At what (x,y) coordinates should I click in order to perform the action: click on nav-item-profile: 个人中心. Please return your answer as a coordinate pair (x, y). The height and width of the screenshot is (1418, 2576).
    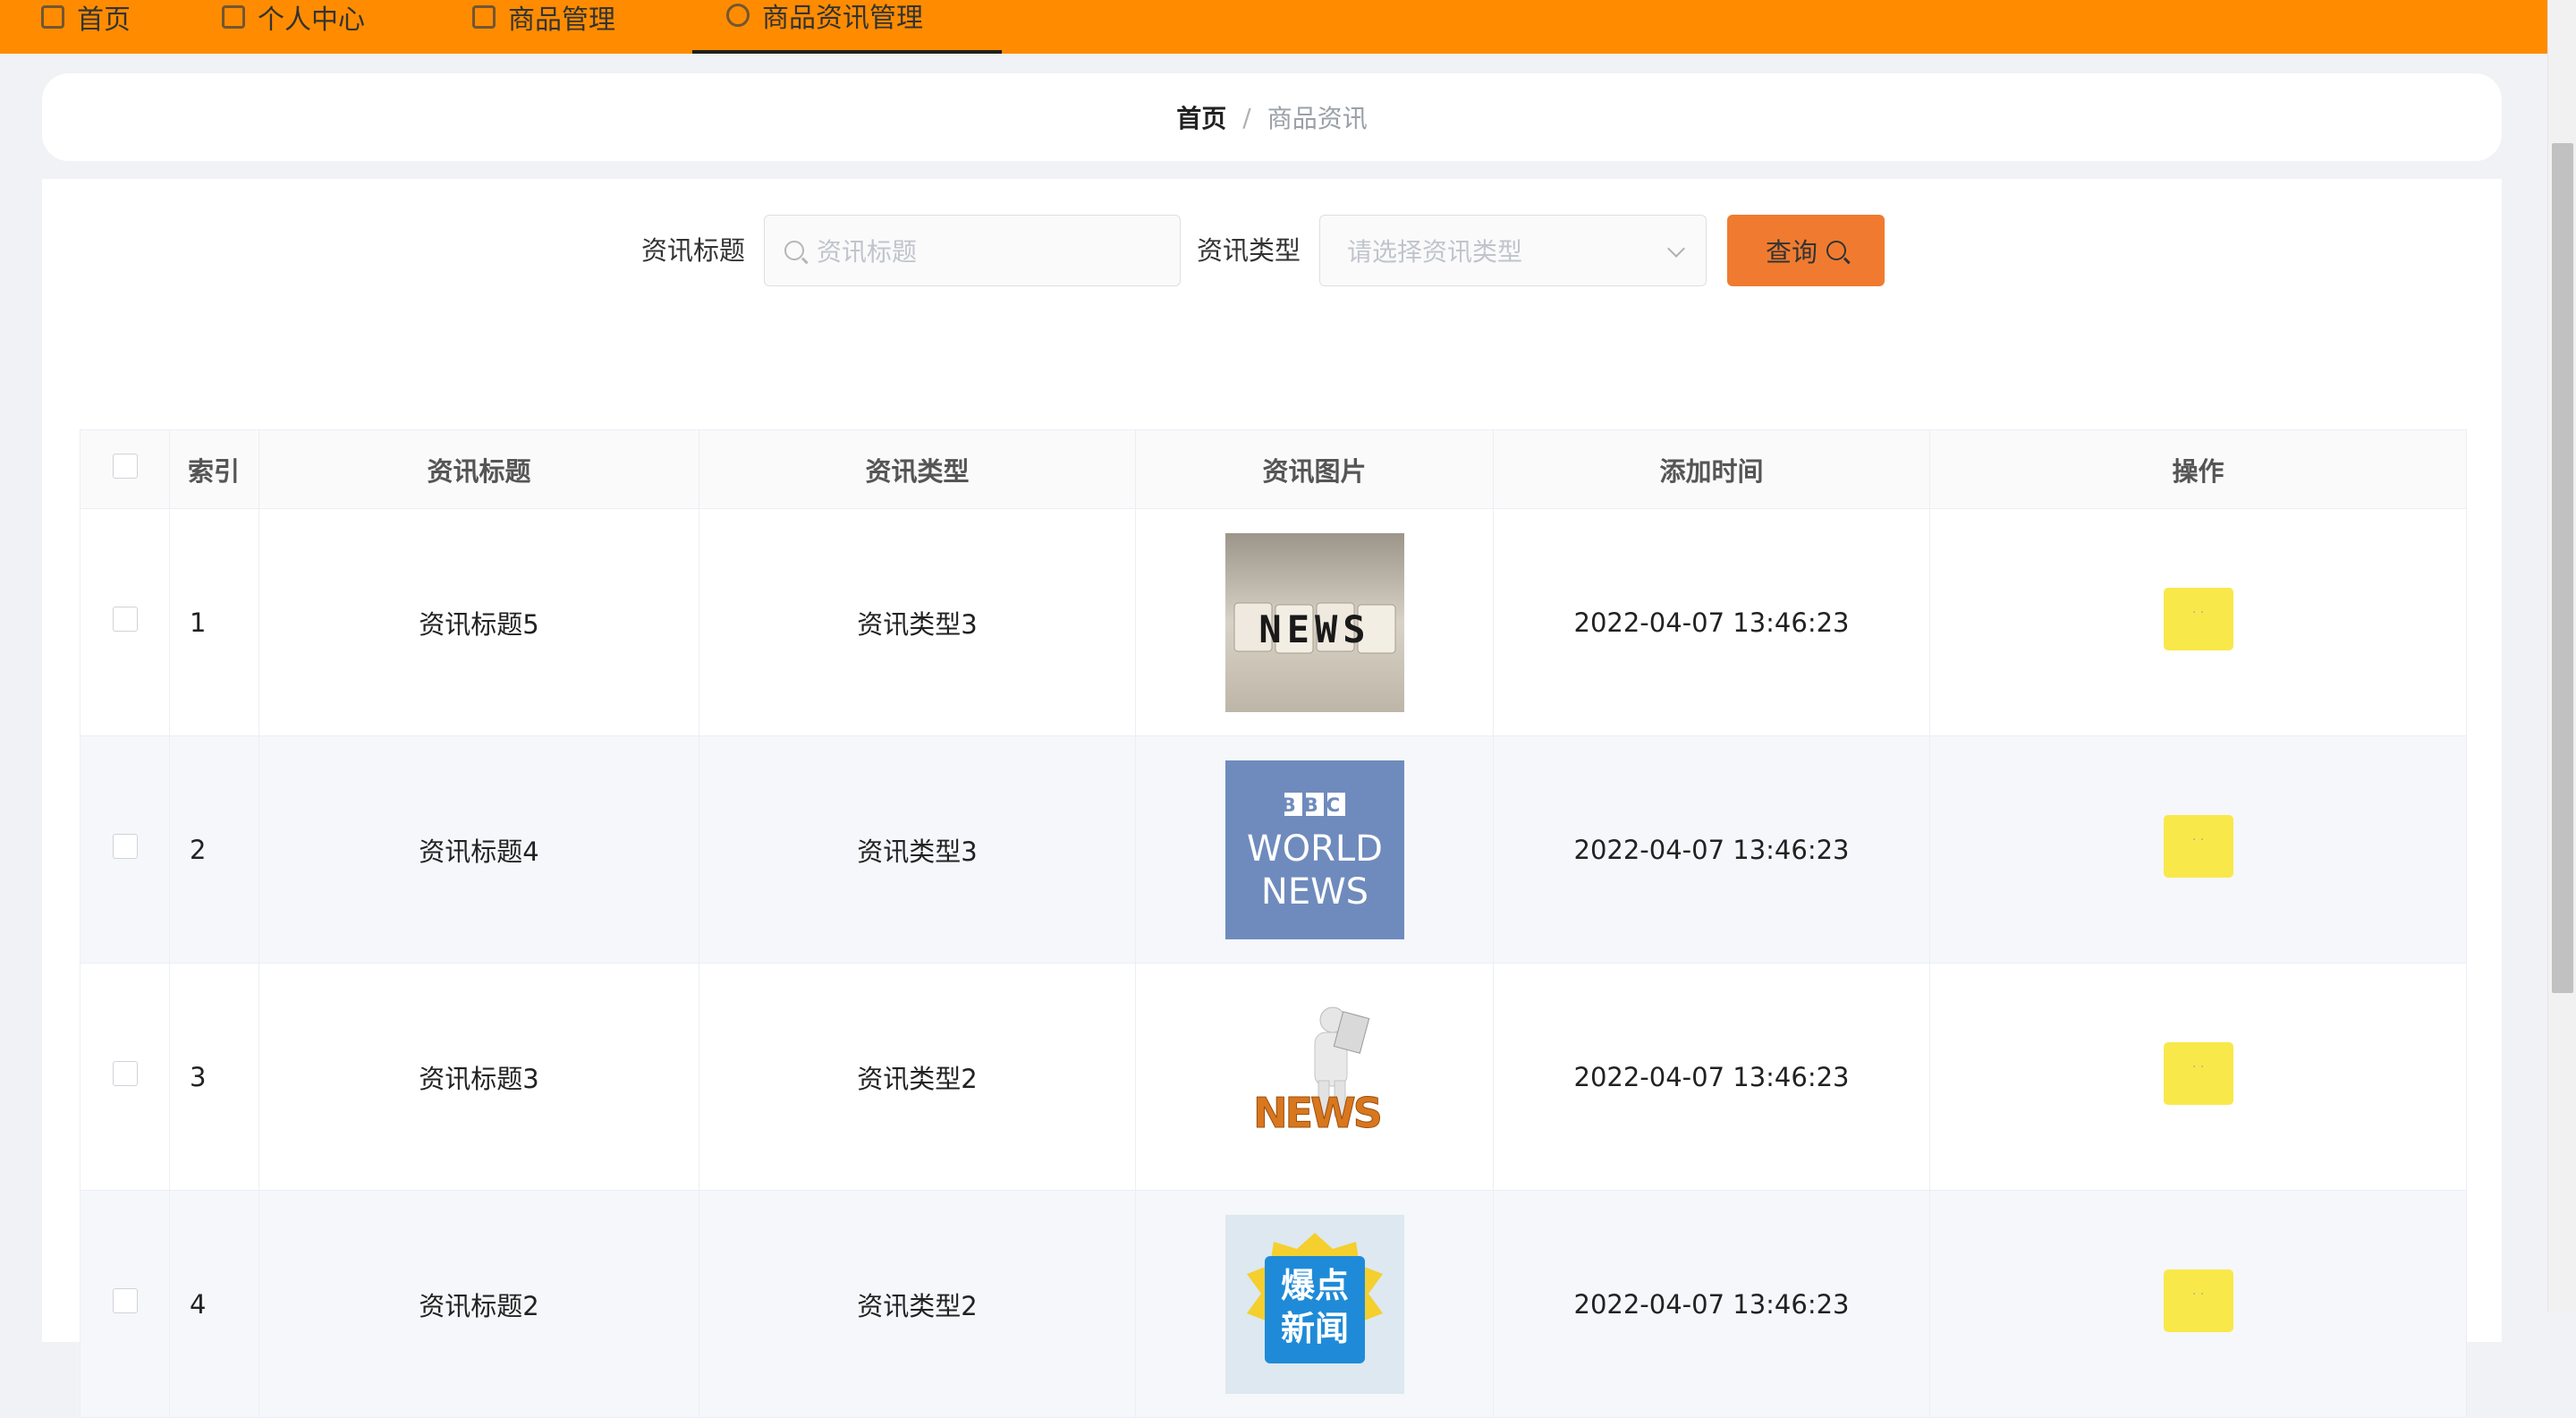
    Looking at the image, I should click on (293, 27).